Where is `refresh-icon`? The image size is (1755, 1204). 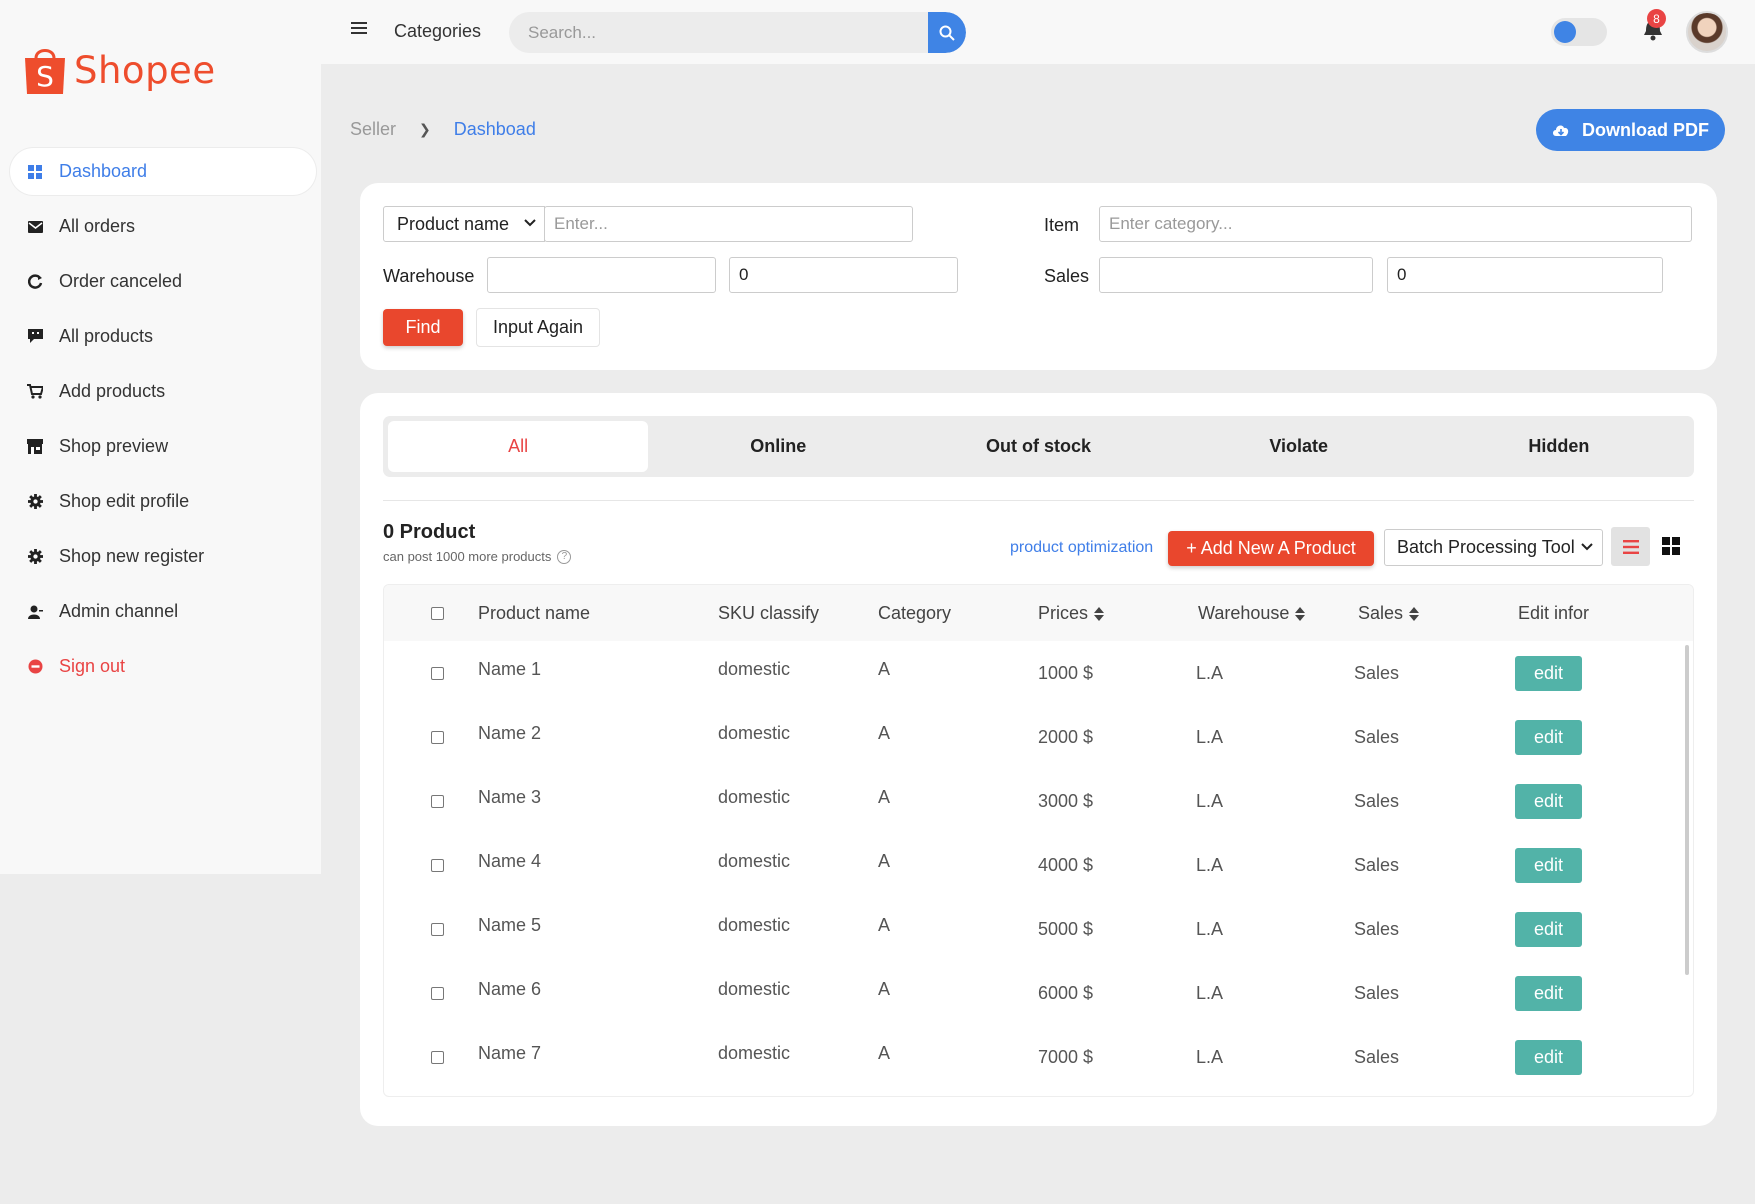 refresh-icon is located at coordinates (35, 282).